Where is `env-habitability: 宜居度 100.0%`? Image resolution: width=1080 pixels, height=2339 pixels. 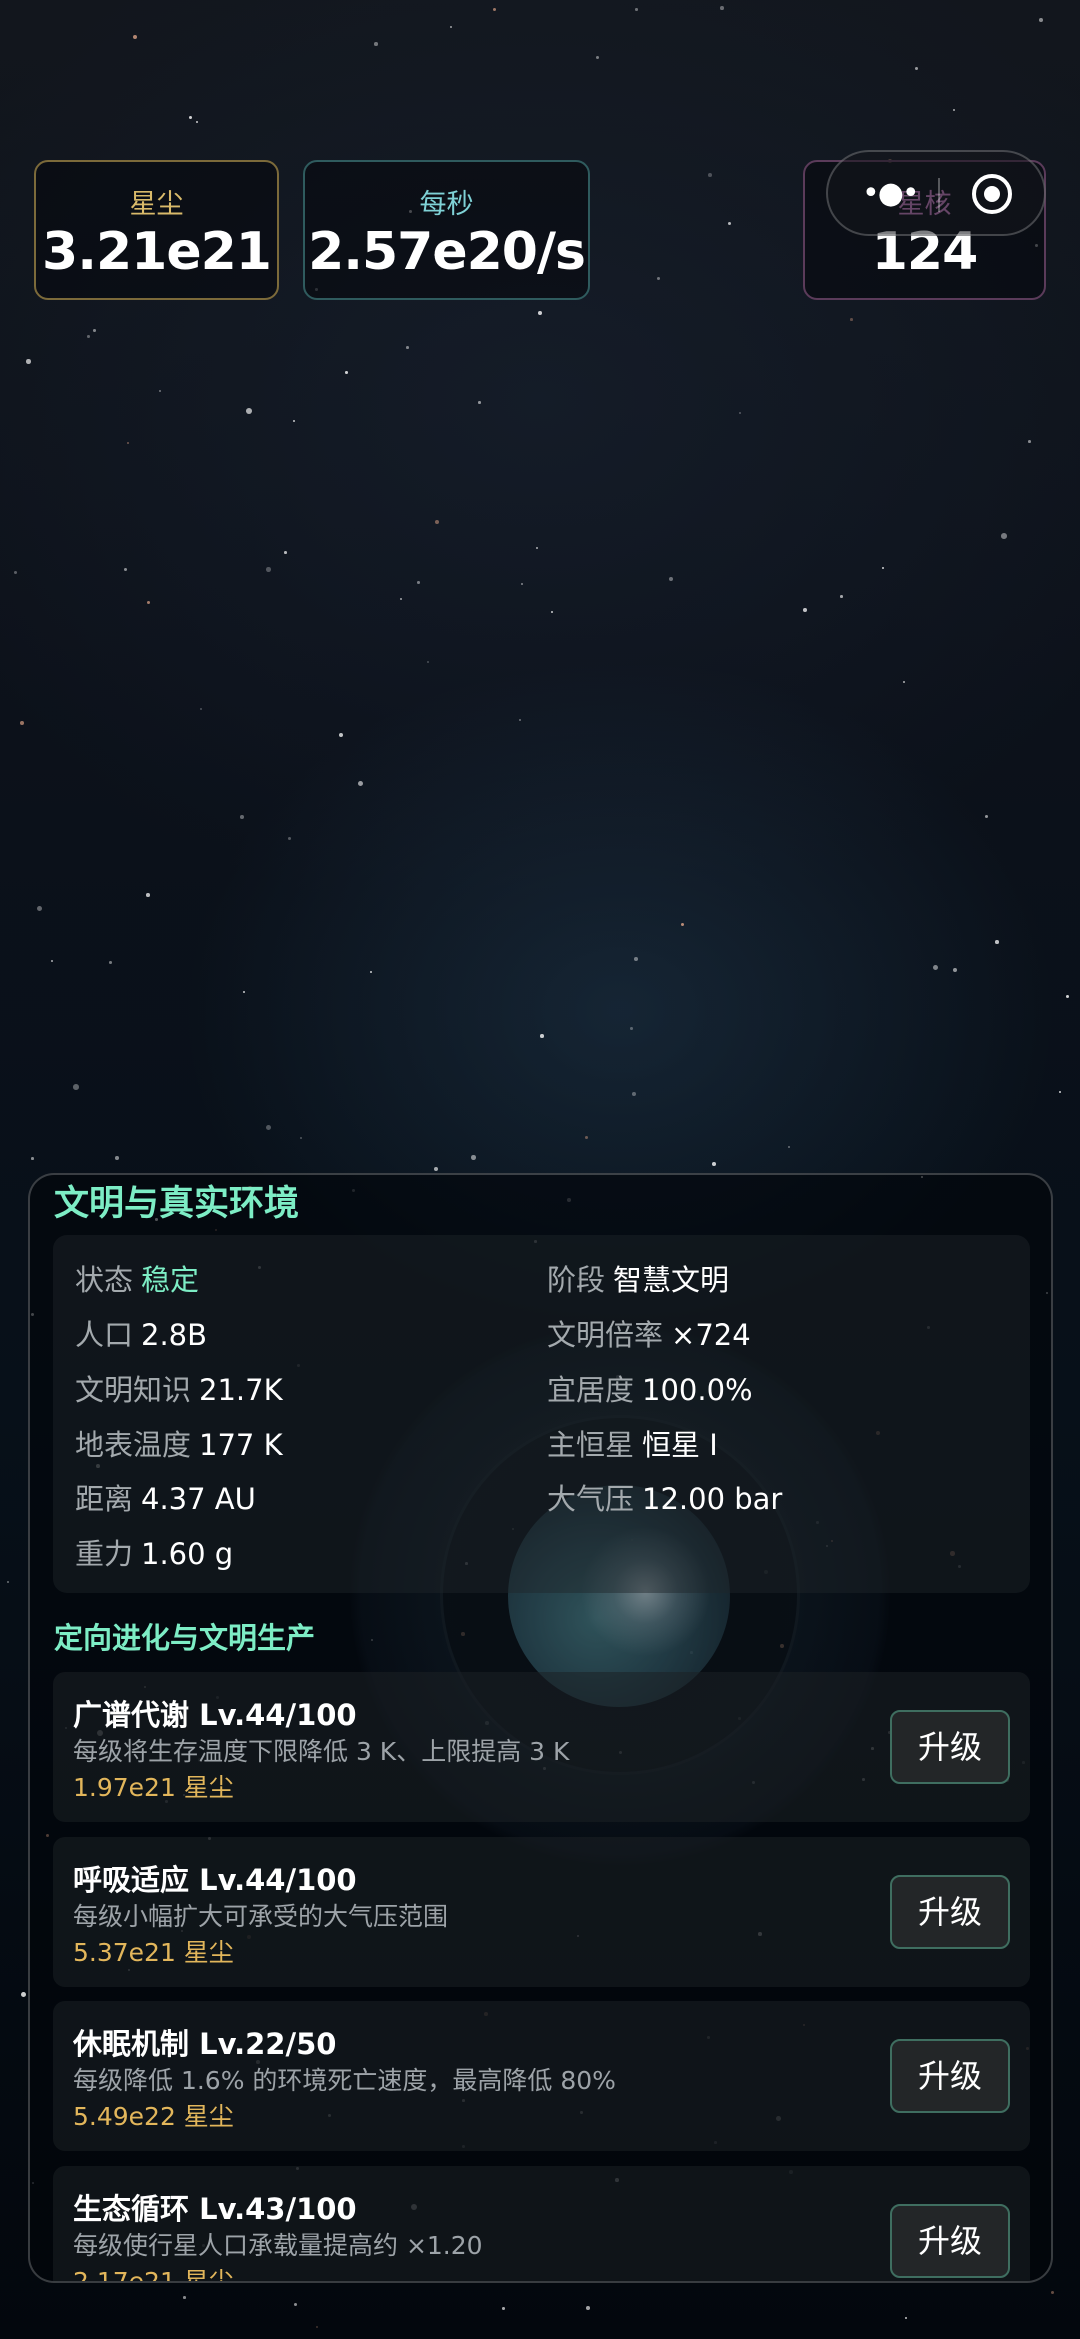 env-habitability: 宜居度 100.0% is located at coordinates (650, 1390).